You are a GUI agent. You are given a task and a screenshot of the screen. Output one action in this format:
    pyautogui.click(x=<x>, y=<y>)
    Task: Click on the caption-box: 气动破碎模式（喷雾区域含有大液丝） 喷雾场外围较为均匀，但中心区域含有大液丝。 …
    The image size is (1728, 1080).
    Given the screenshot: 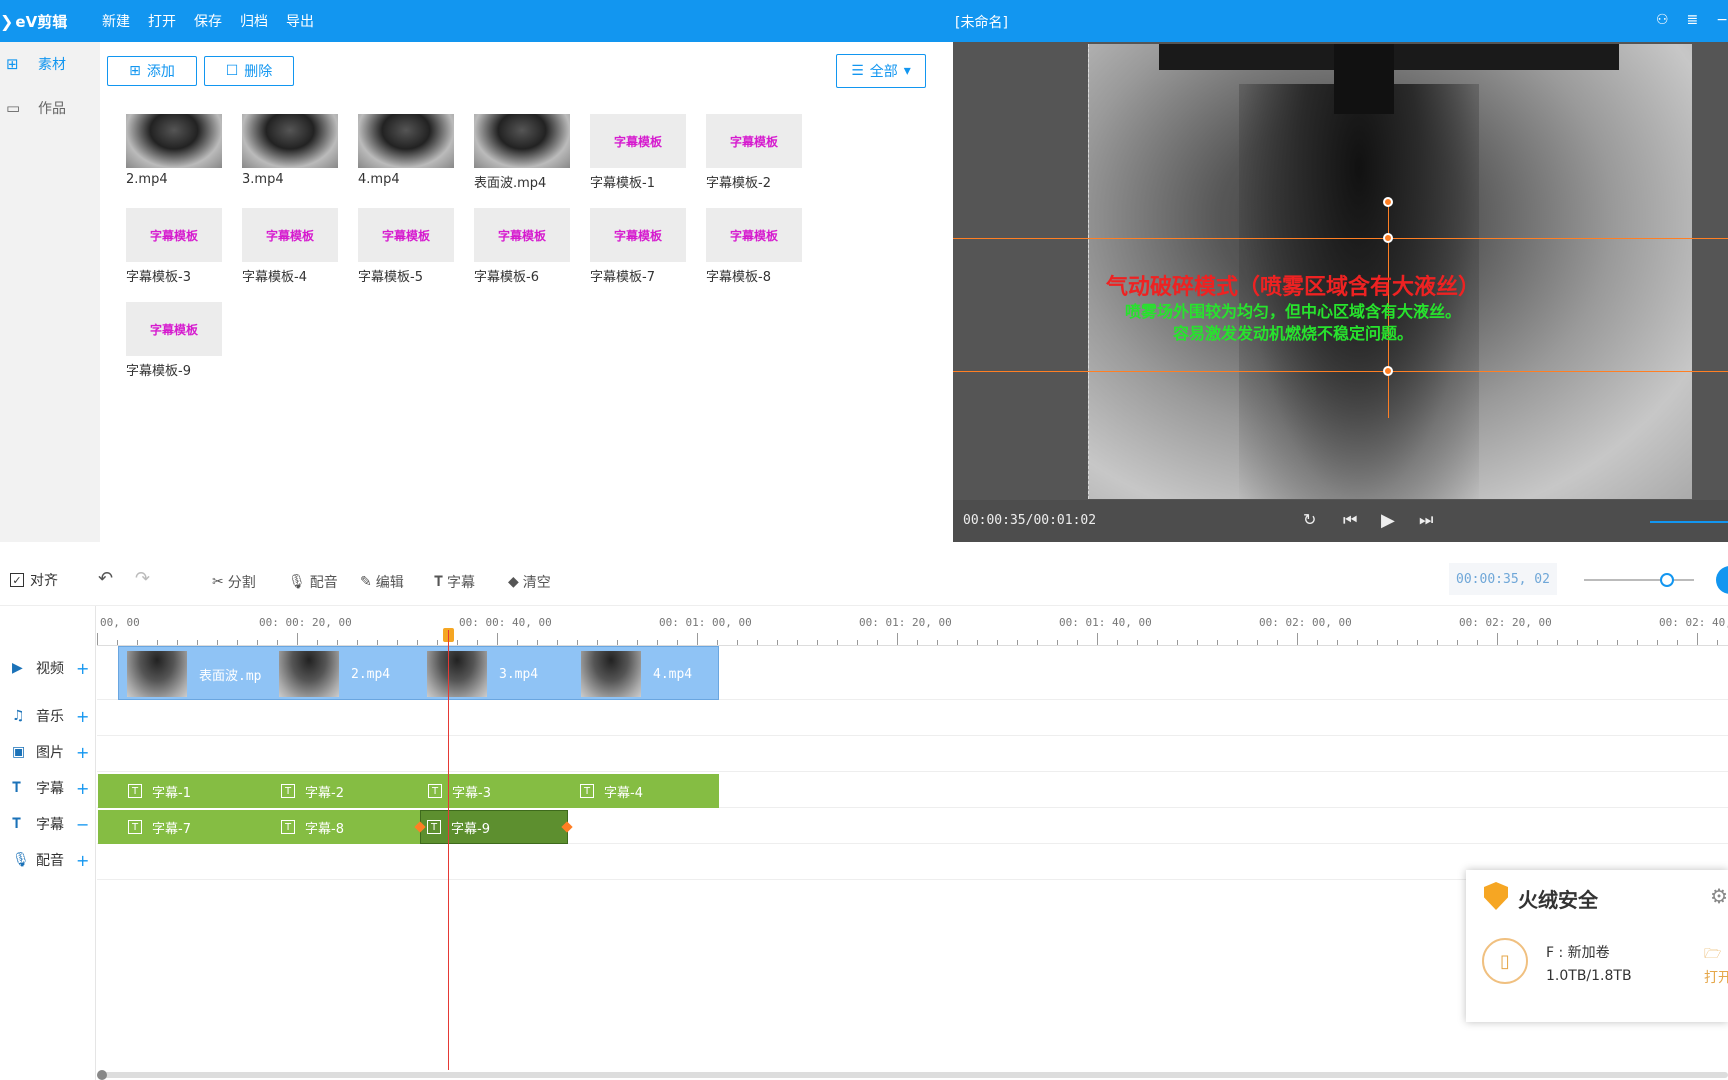 What is the action you would take?
    pyautogui.click(x=1293, y=318)
    